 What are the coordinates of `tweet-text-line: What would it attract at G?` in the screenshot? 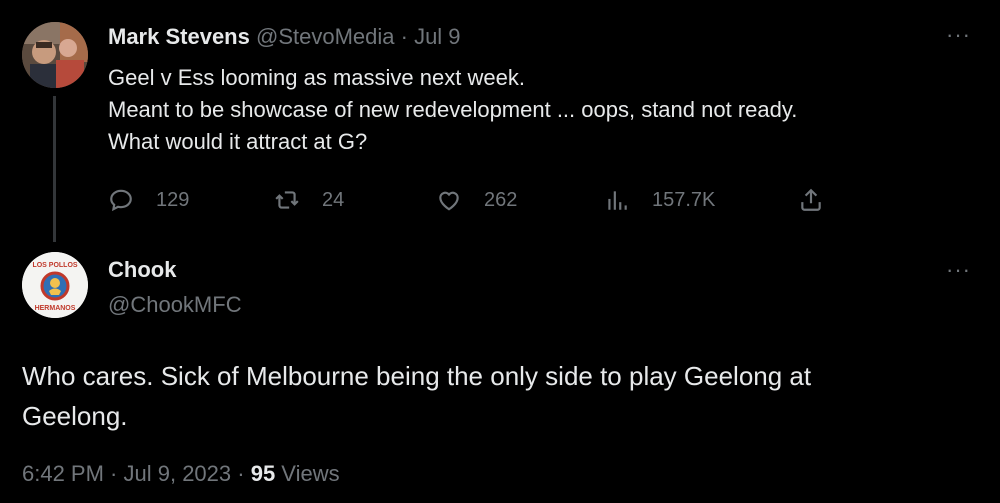 It's located at (238, 141).